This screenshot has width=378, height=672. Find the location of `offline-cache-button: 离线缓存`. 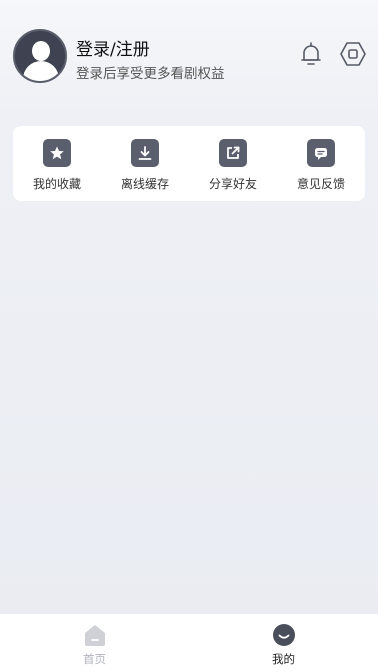

offline-cache-button: 离线缓存 is located at coordinates (145, 163).